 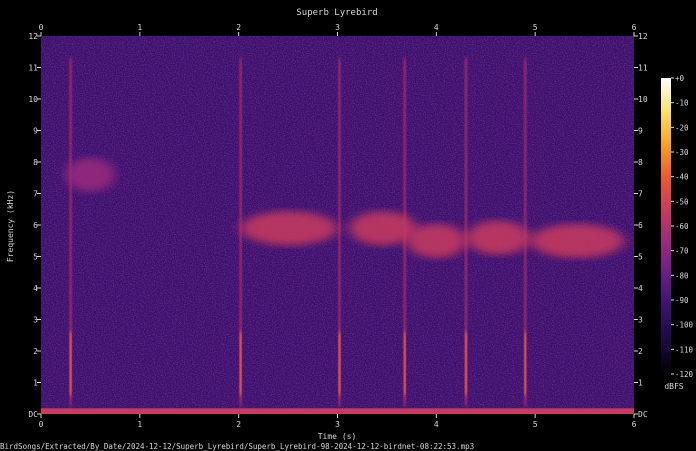 I want to click on colorbar-tick-label: +0, so click(x=680, y=78).